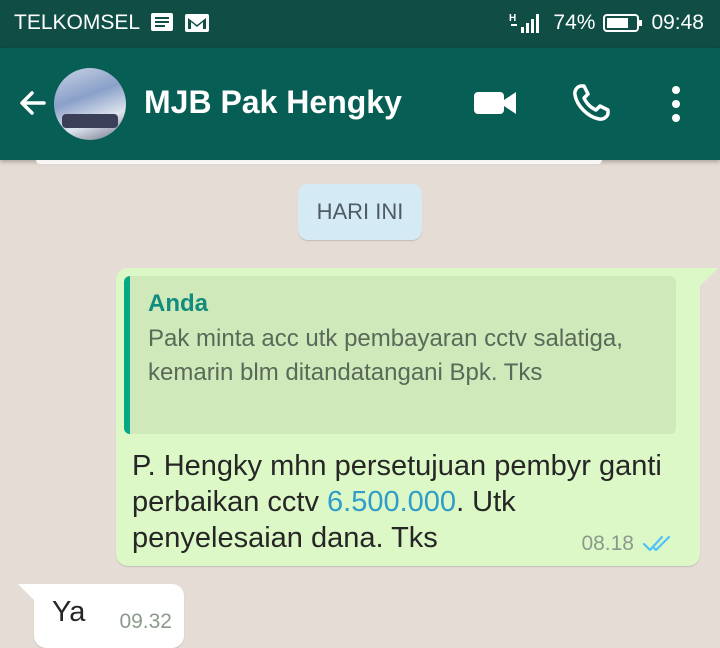  Describe the element at coordinates (574, 22) in the screenshot. I see `battery-percentage: 74%` at that location.